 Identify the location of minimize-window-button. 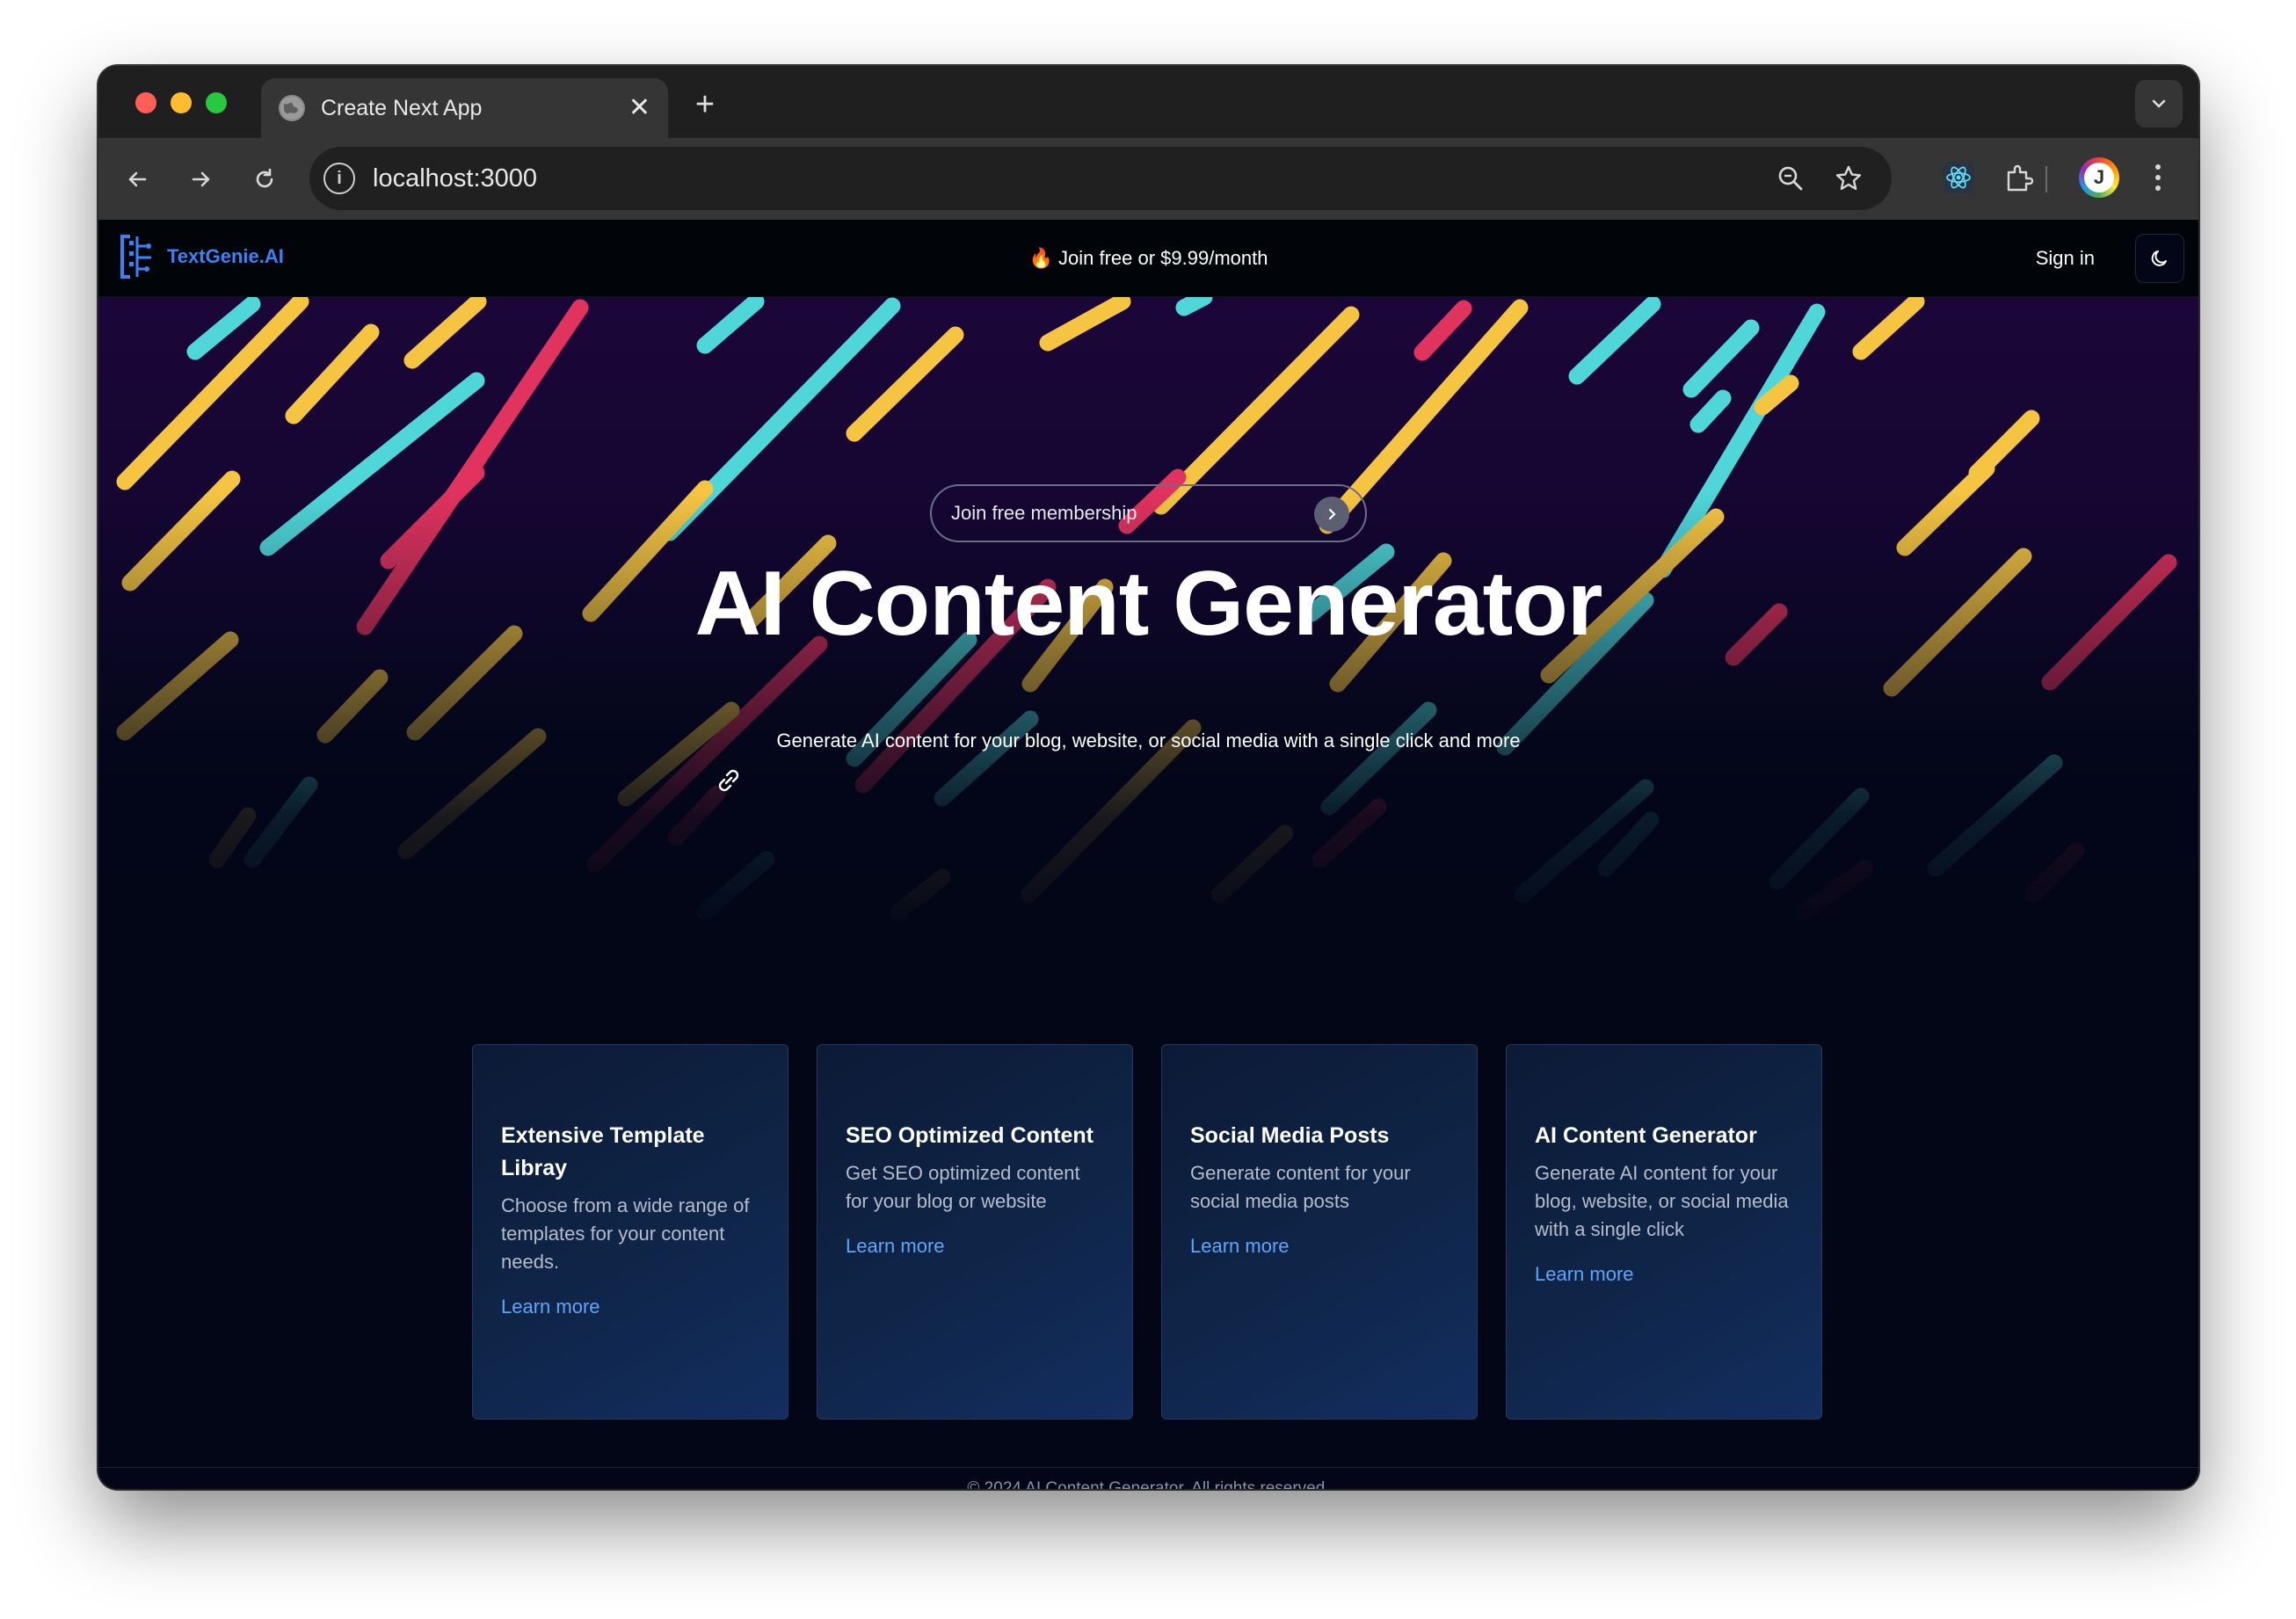
(181, 102).